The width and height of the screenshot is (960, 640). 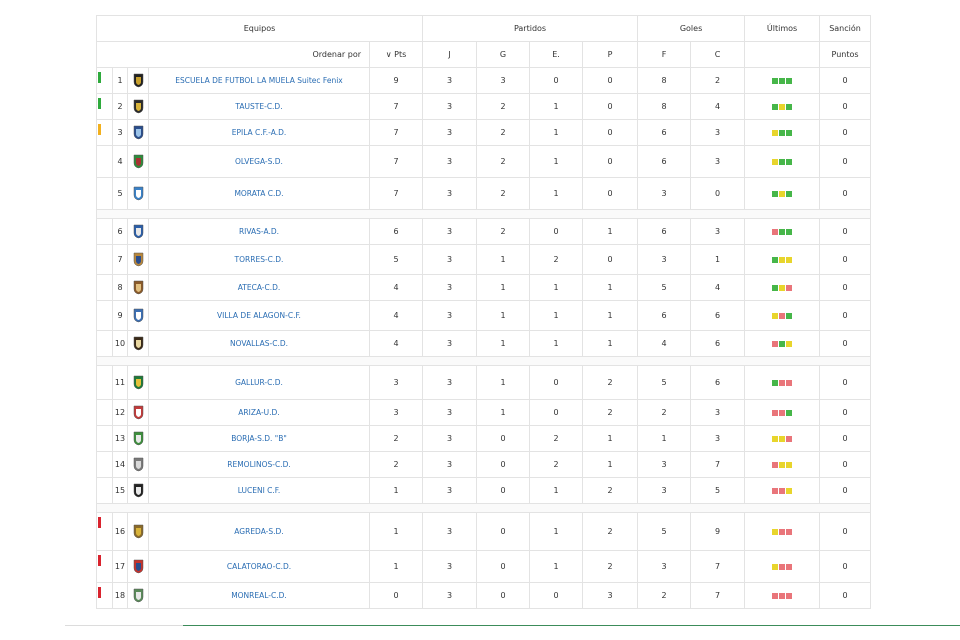 I want to click on table-row: 17 CALATORAO-C.D. 1 3 0 1 2 3 7 0, so click(x=484, y=566).